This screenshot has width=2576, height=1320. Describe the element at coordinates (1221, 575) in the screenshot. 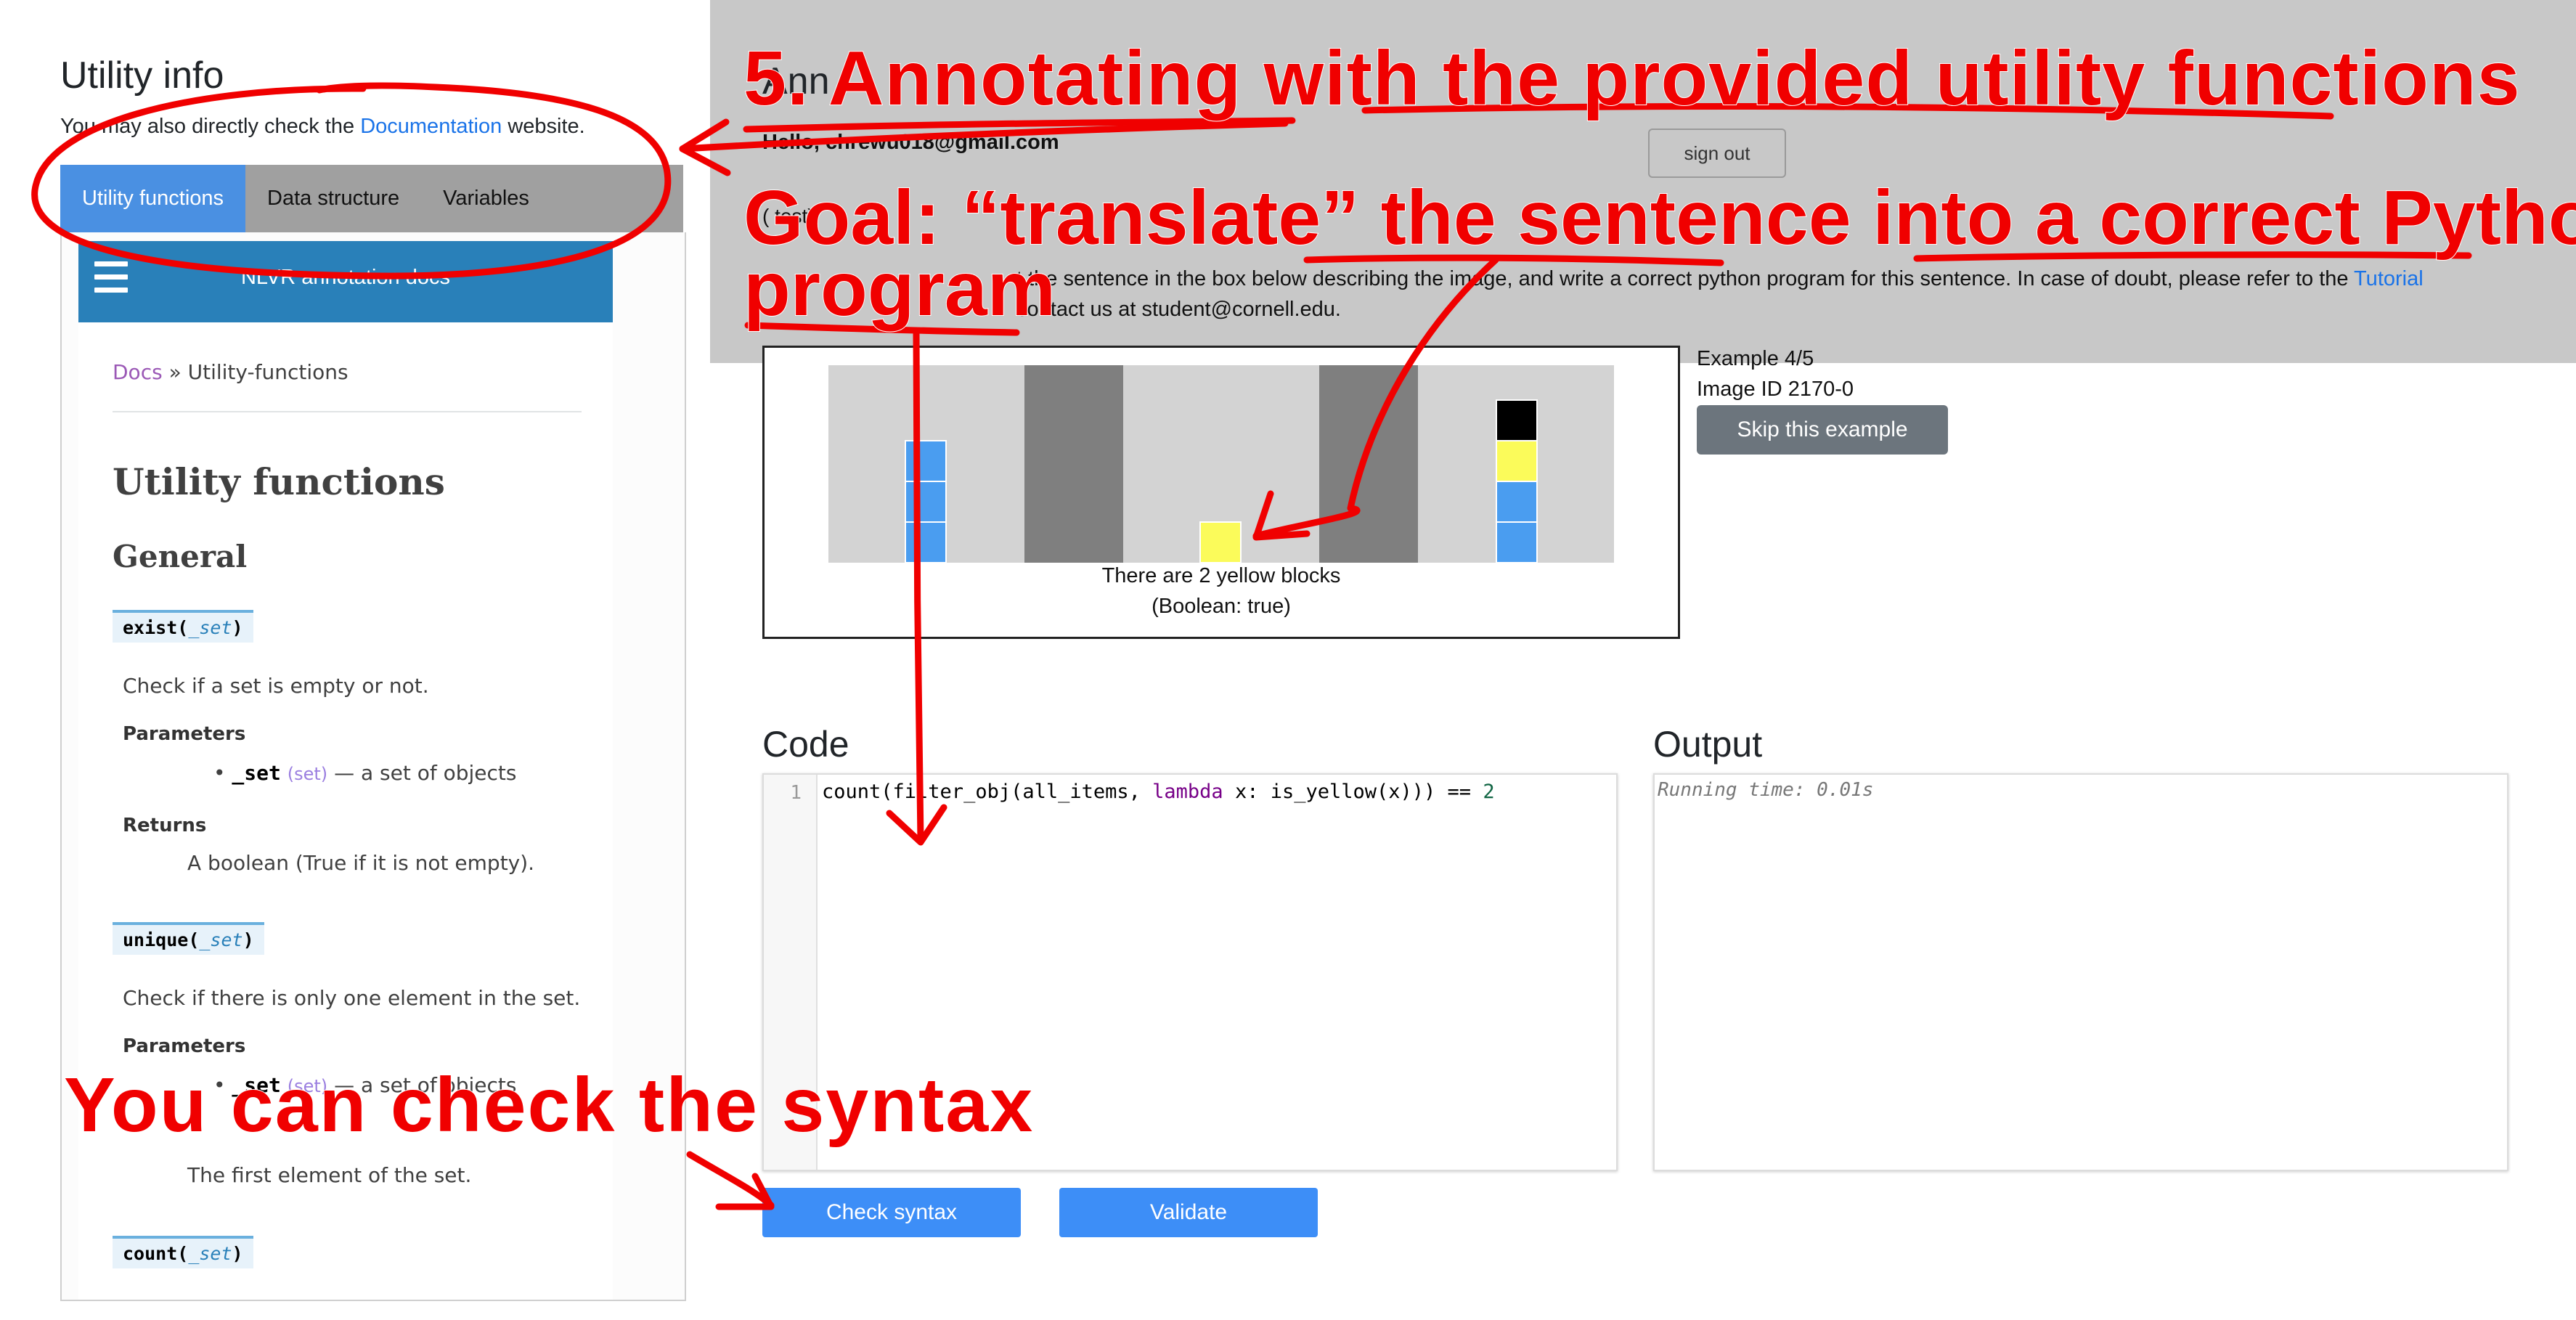

I see `example-sentence: There are 2 yellow blocks` at that location.